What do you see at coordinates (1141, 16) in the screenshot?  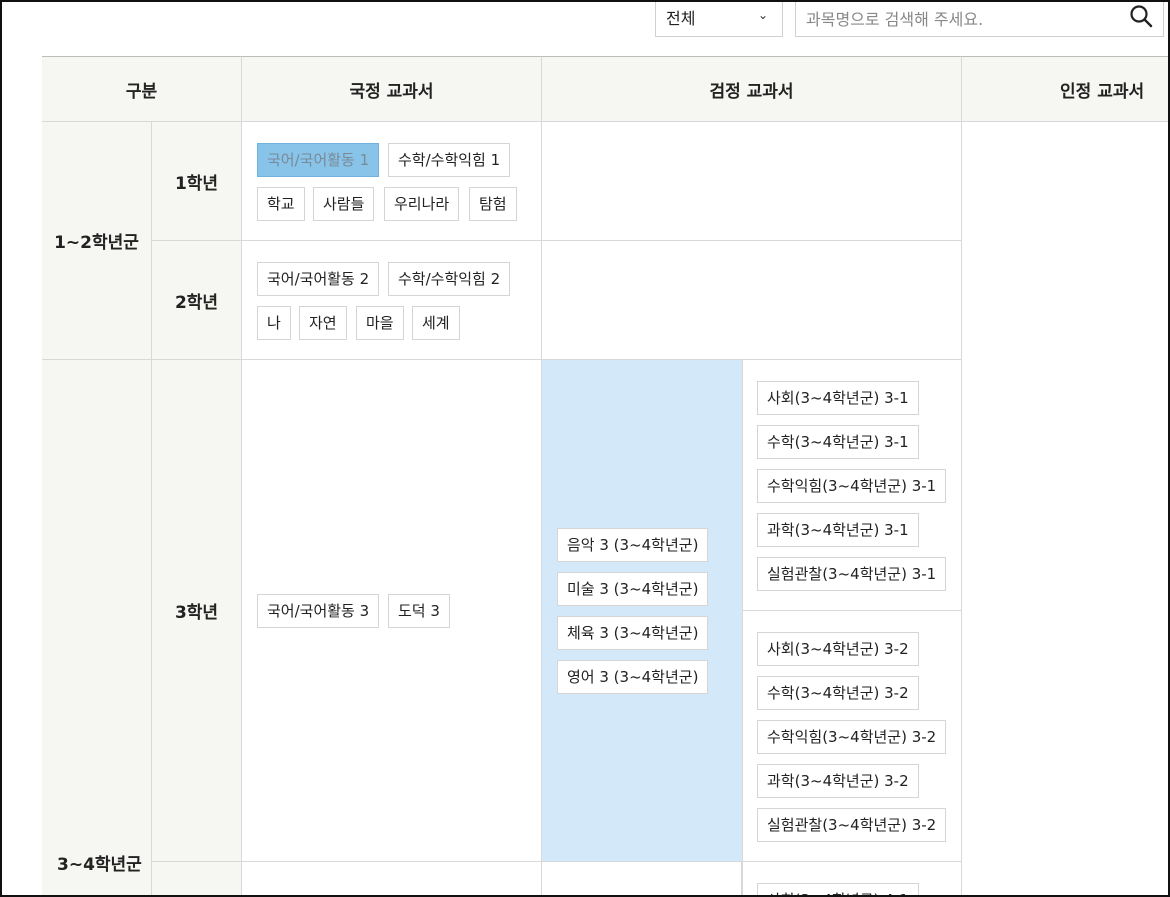 I see `search-icon` at bounding box center [1141, 16].